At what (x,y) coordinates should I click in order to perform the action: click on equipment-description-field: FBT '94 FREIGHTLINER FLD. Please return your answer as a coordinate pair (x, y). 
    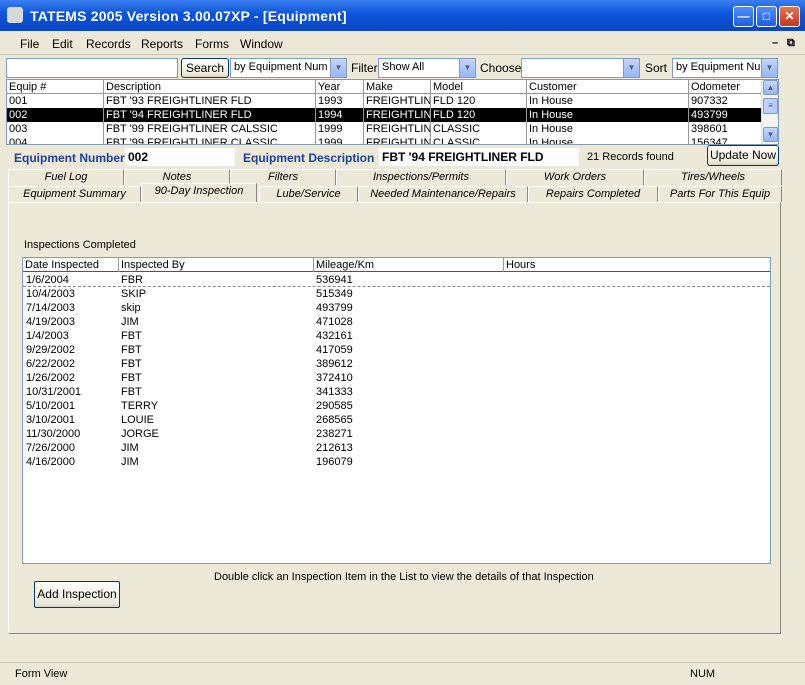
    Looking at the image, I should click on (479, 157).